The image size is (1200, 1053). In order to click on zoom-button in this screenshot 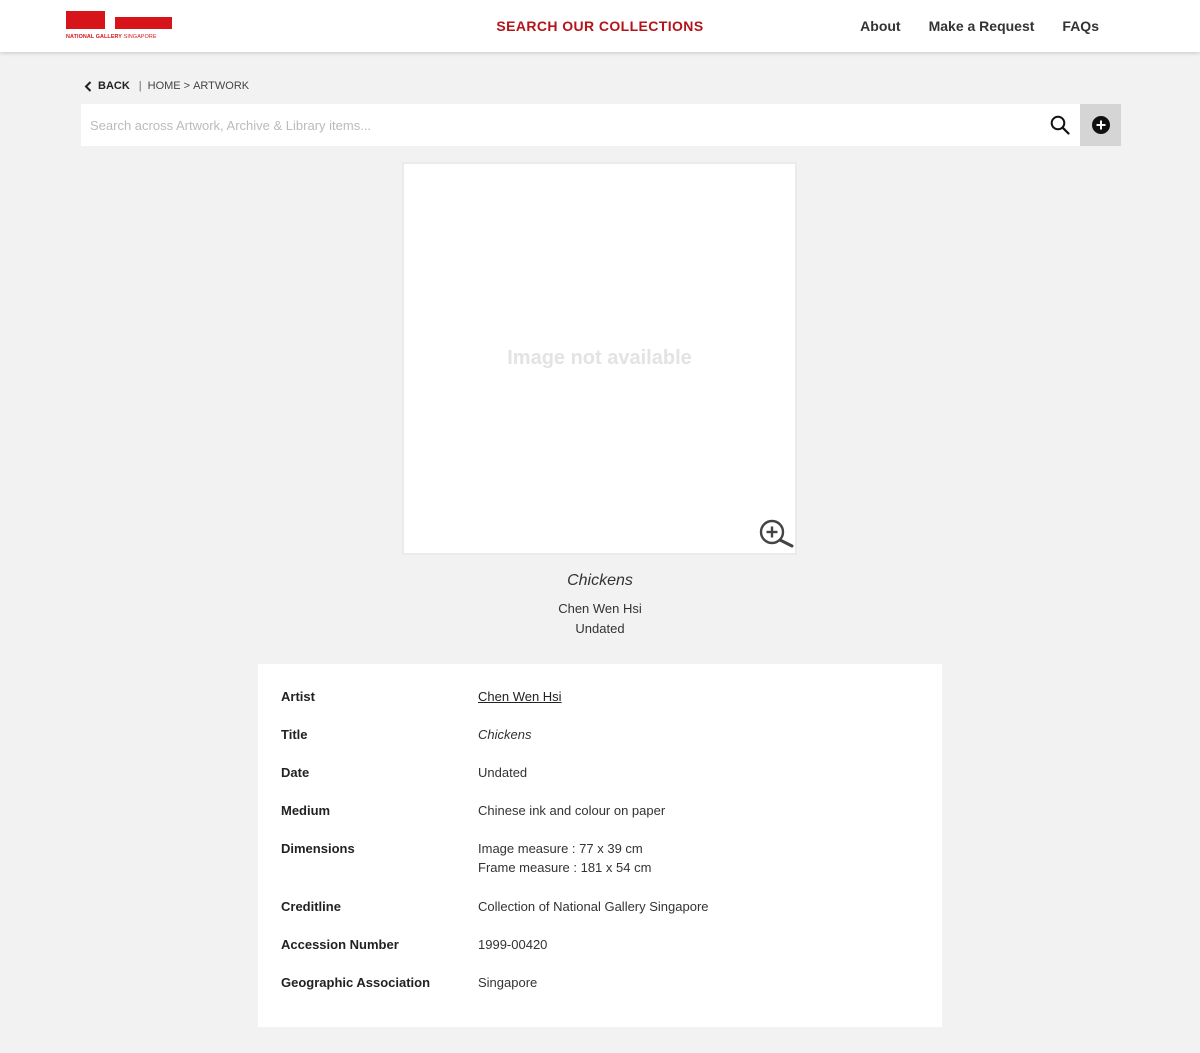, I will do `click(778, 533)`.